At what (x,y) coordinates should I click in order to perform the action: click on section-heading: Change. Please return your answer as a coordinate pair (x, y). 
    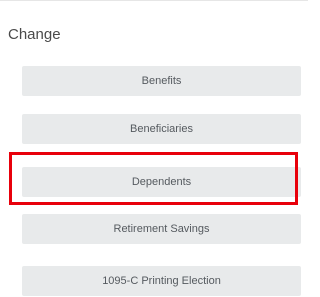
    Looking at the image, I should click on (34, 34).